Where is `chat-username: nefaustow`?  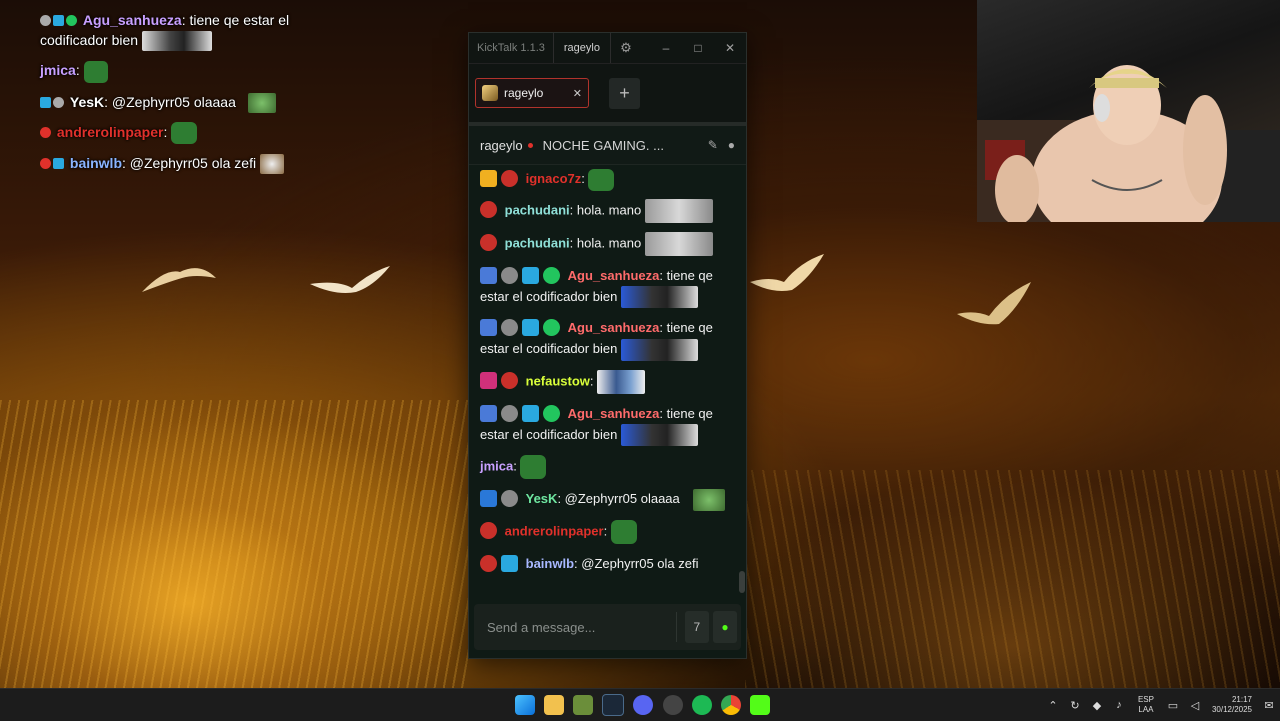 chat-username: nefaustow is located at coordinates (558, 380).